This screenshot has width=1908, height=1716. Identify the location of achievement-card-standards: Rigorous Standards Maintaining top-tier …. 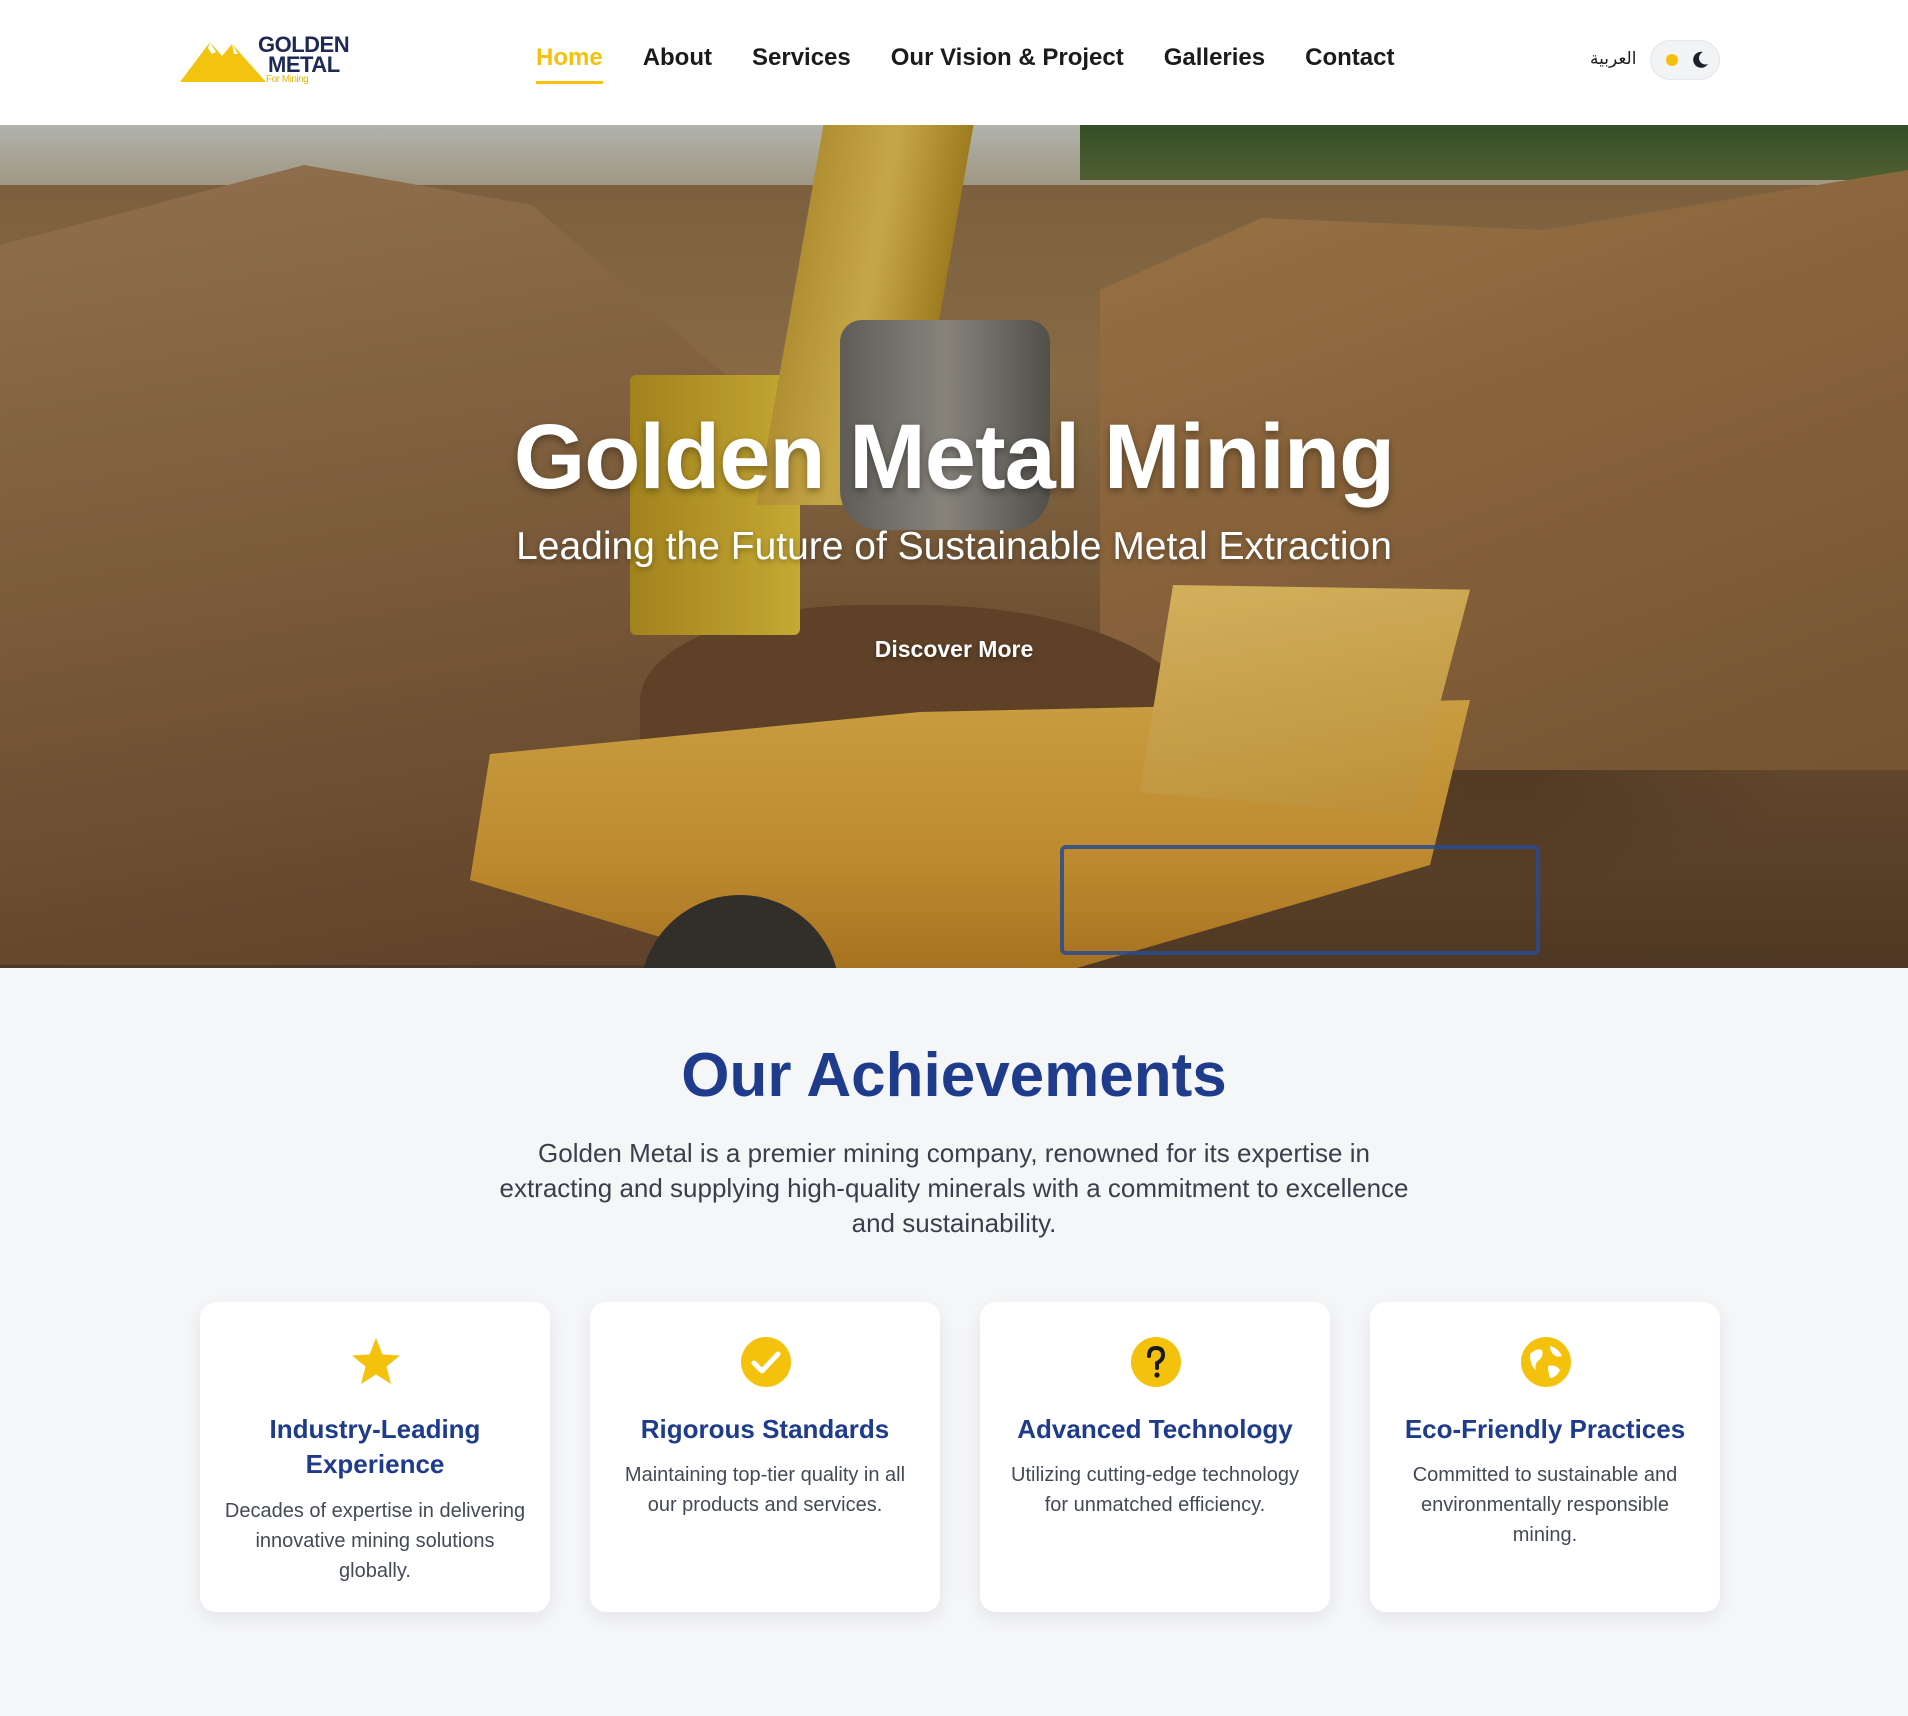
(765, 1457).